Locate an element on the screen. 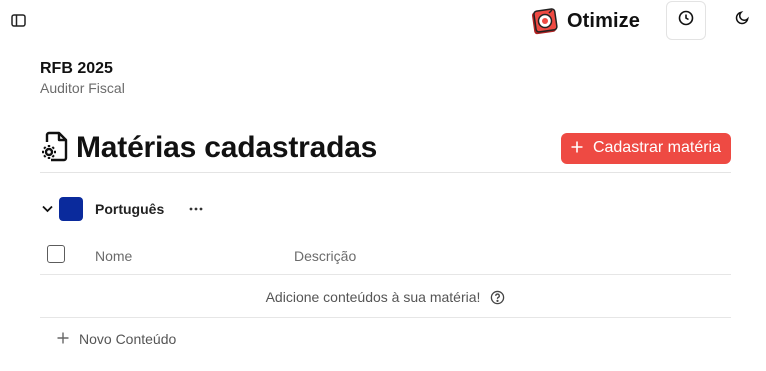  section-title-wrap: Matérias cadastradas is located at coordinates (208, 148).